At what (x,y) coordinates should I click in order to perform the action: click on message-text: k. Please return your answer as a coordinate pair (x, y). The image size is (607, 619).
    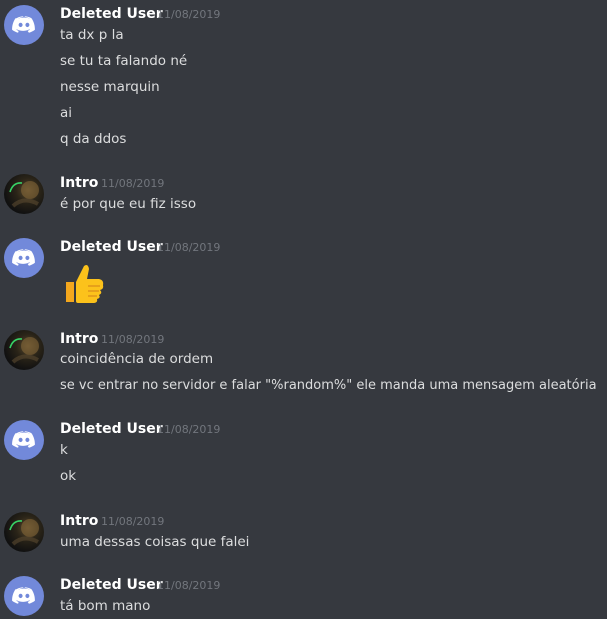
    Looking at the image, I should click on (64, 450).